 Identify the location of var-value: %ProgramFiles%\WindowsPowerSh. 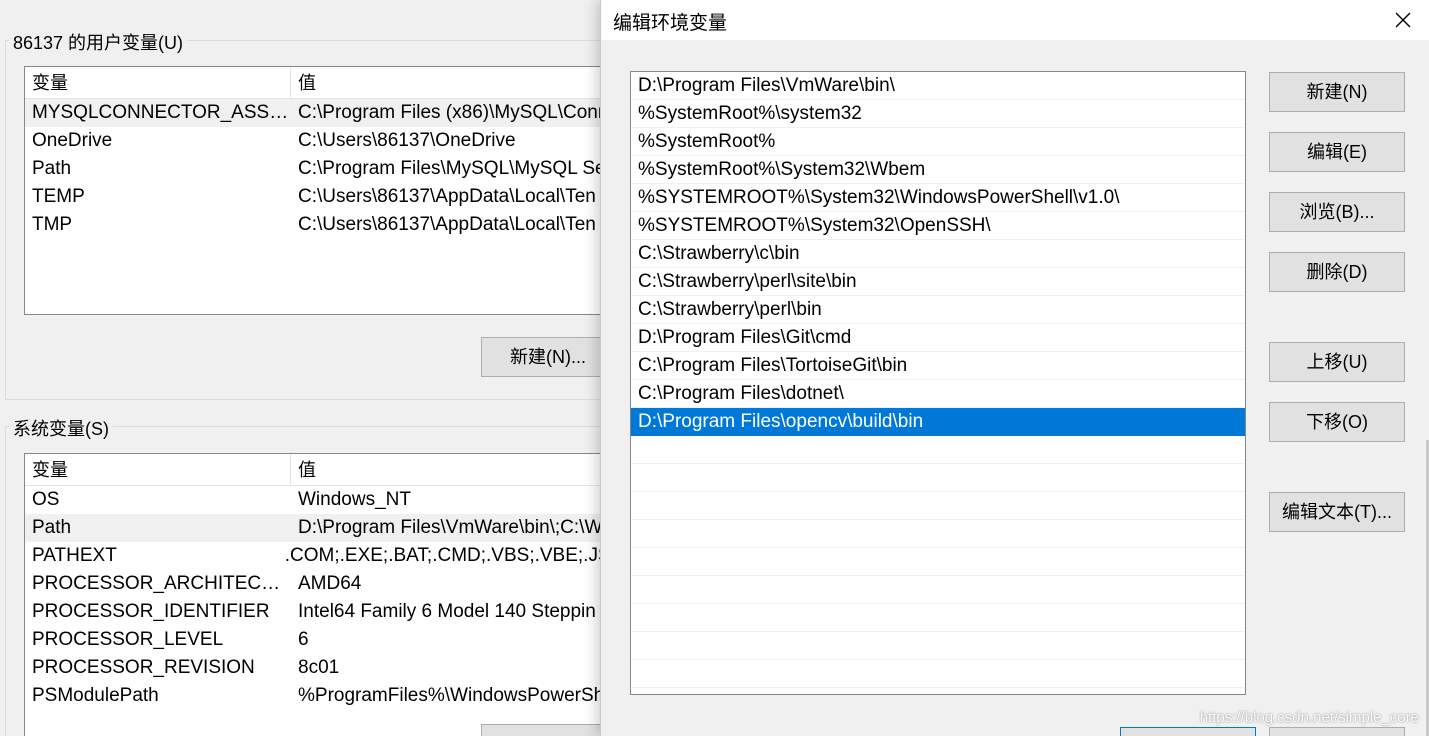
(451, 695).